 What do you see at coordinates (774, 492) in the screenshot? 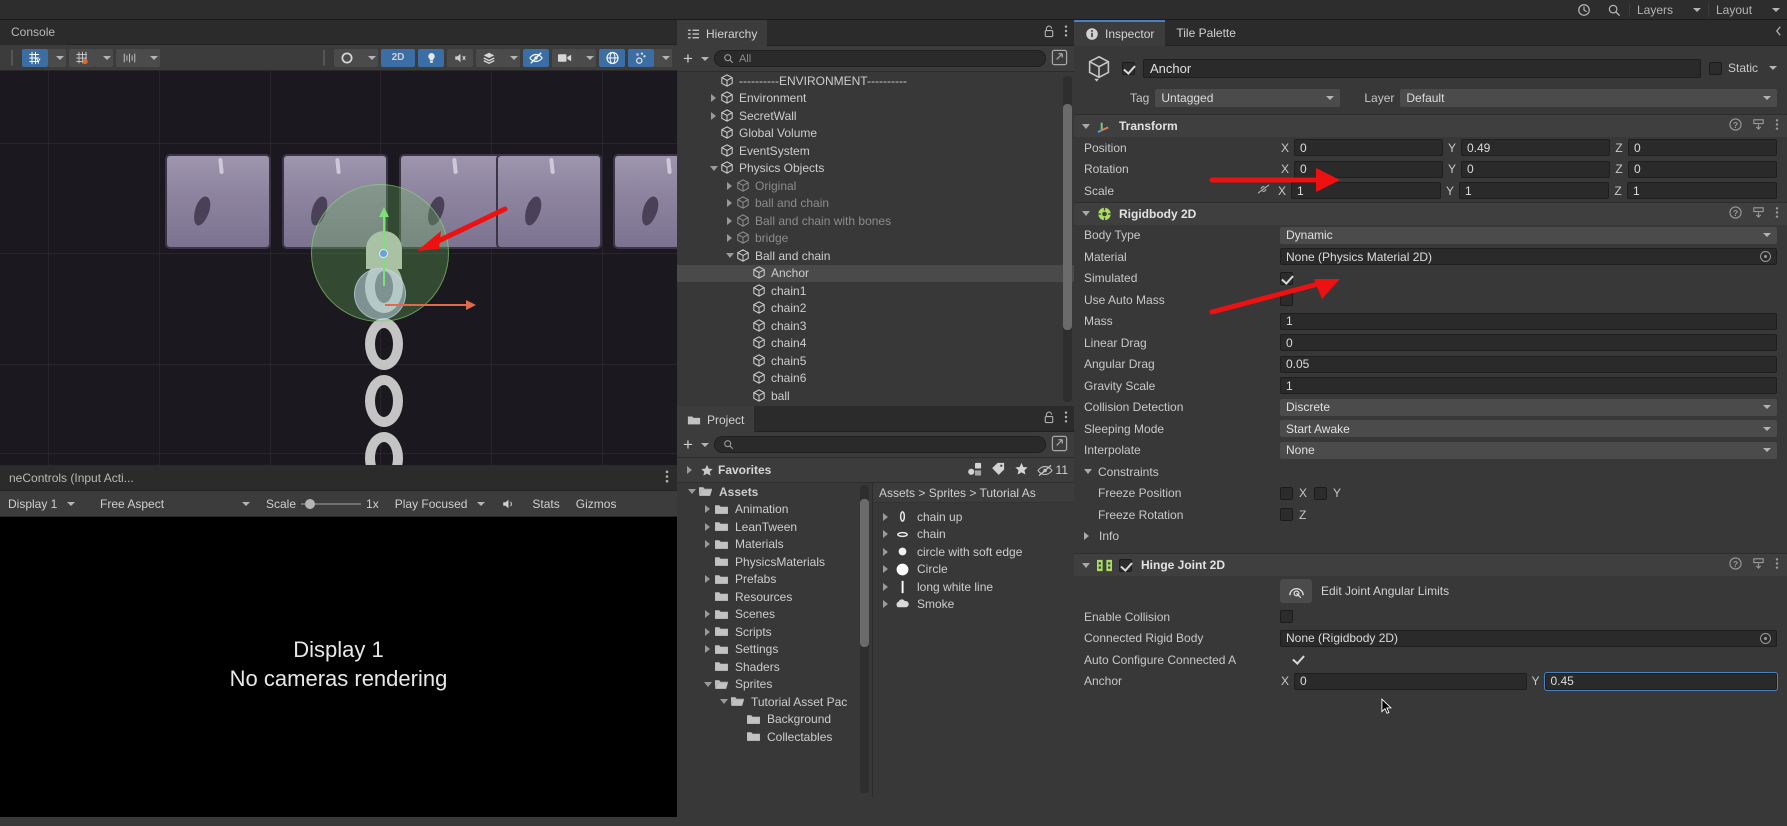
I see `project-folder-assets: Assets` at bounding box center [774, 492].